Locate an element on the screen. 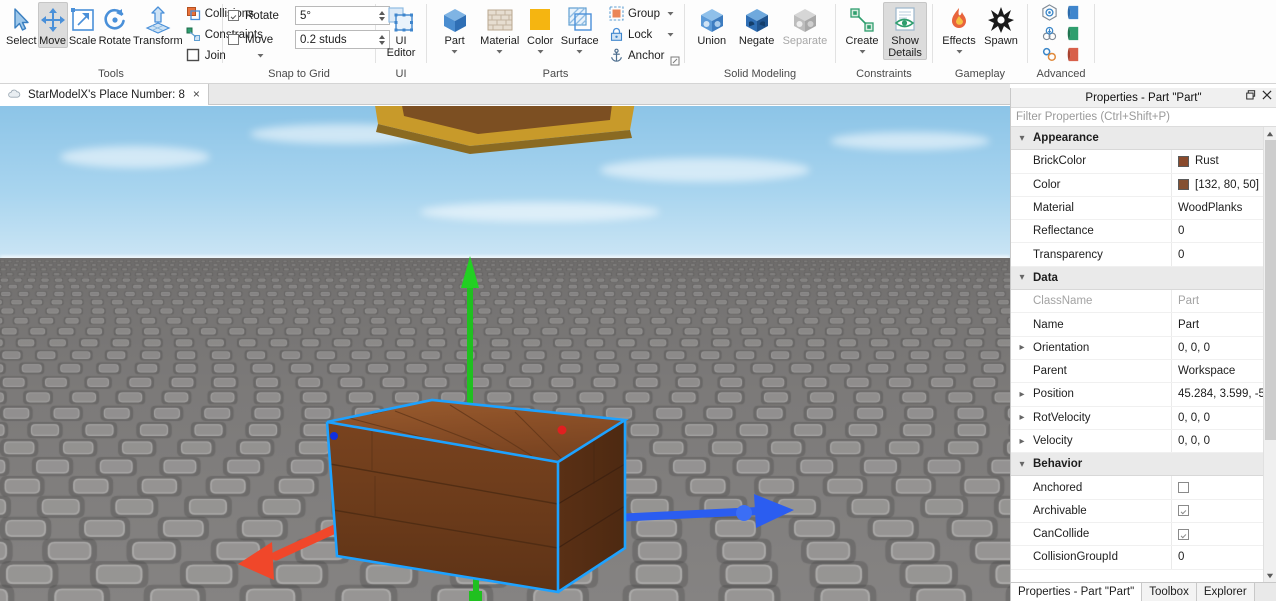 The image size is (1276, 601). property-row-color: Color [132, 80, 50] is located at coordinates (1137, 185).